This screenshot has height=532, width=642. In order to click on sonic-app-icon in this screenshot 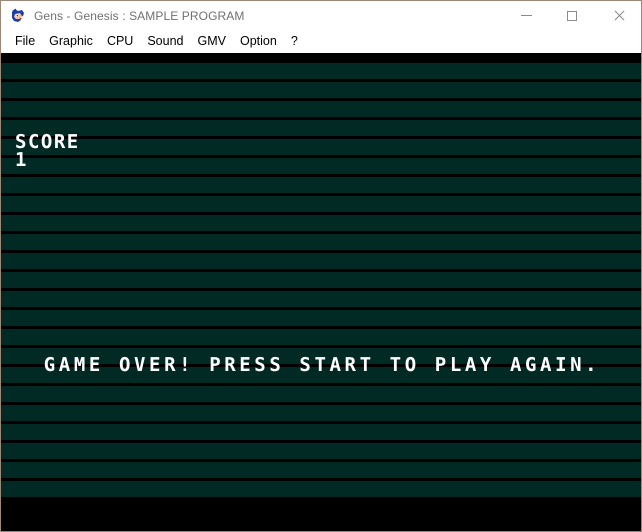, I will do `click(18, 16)`.